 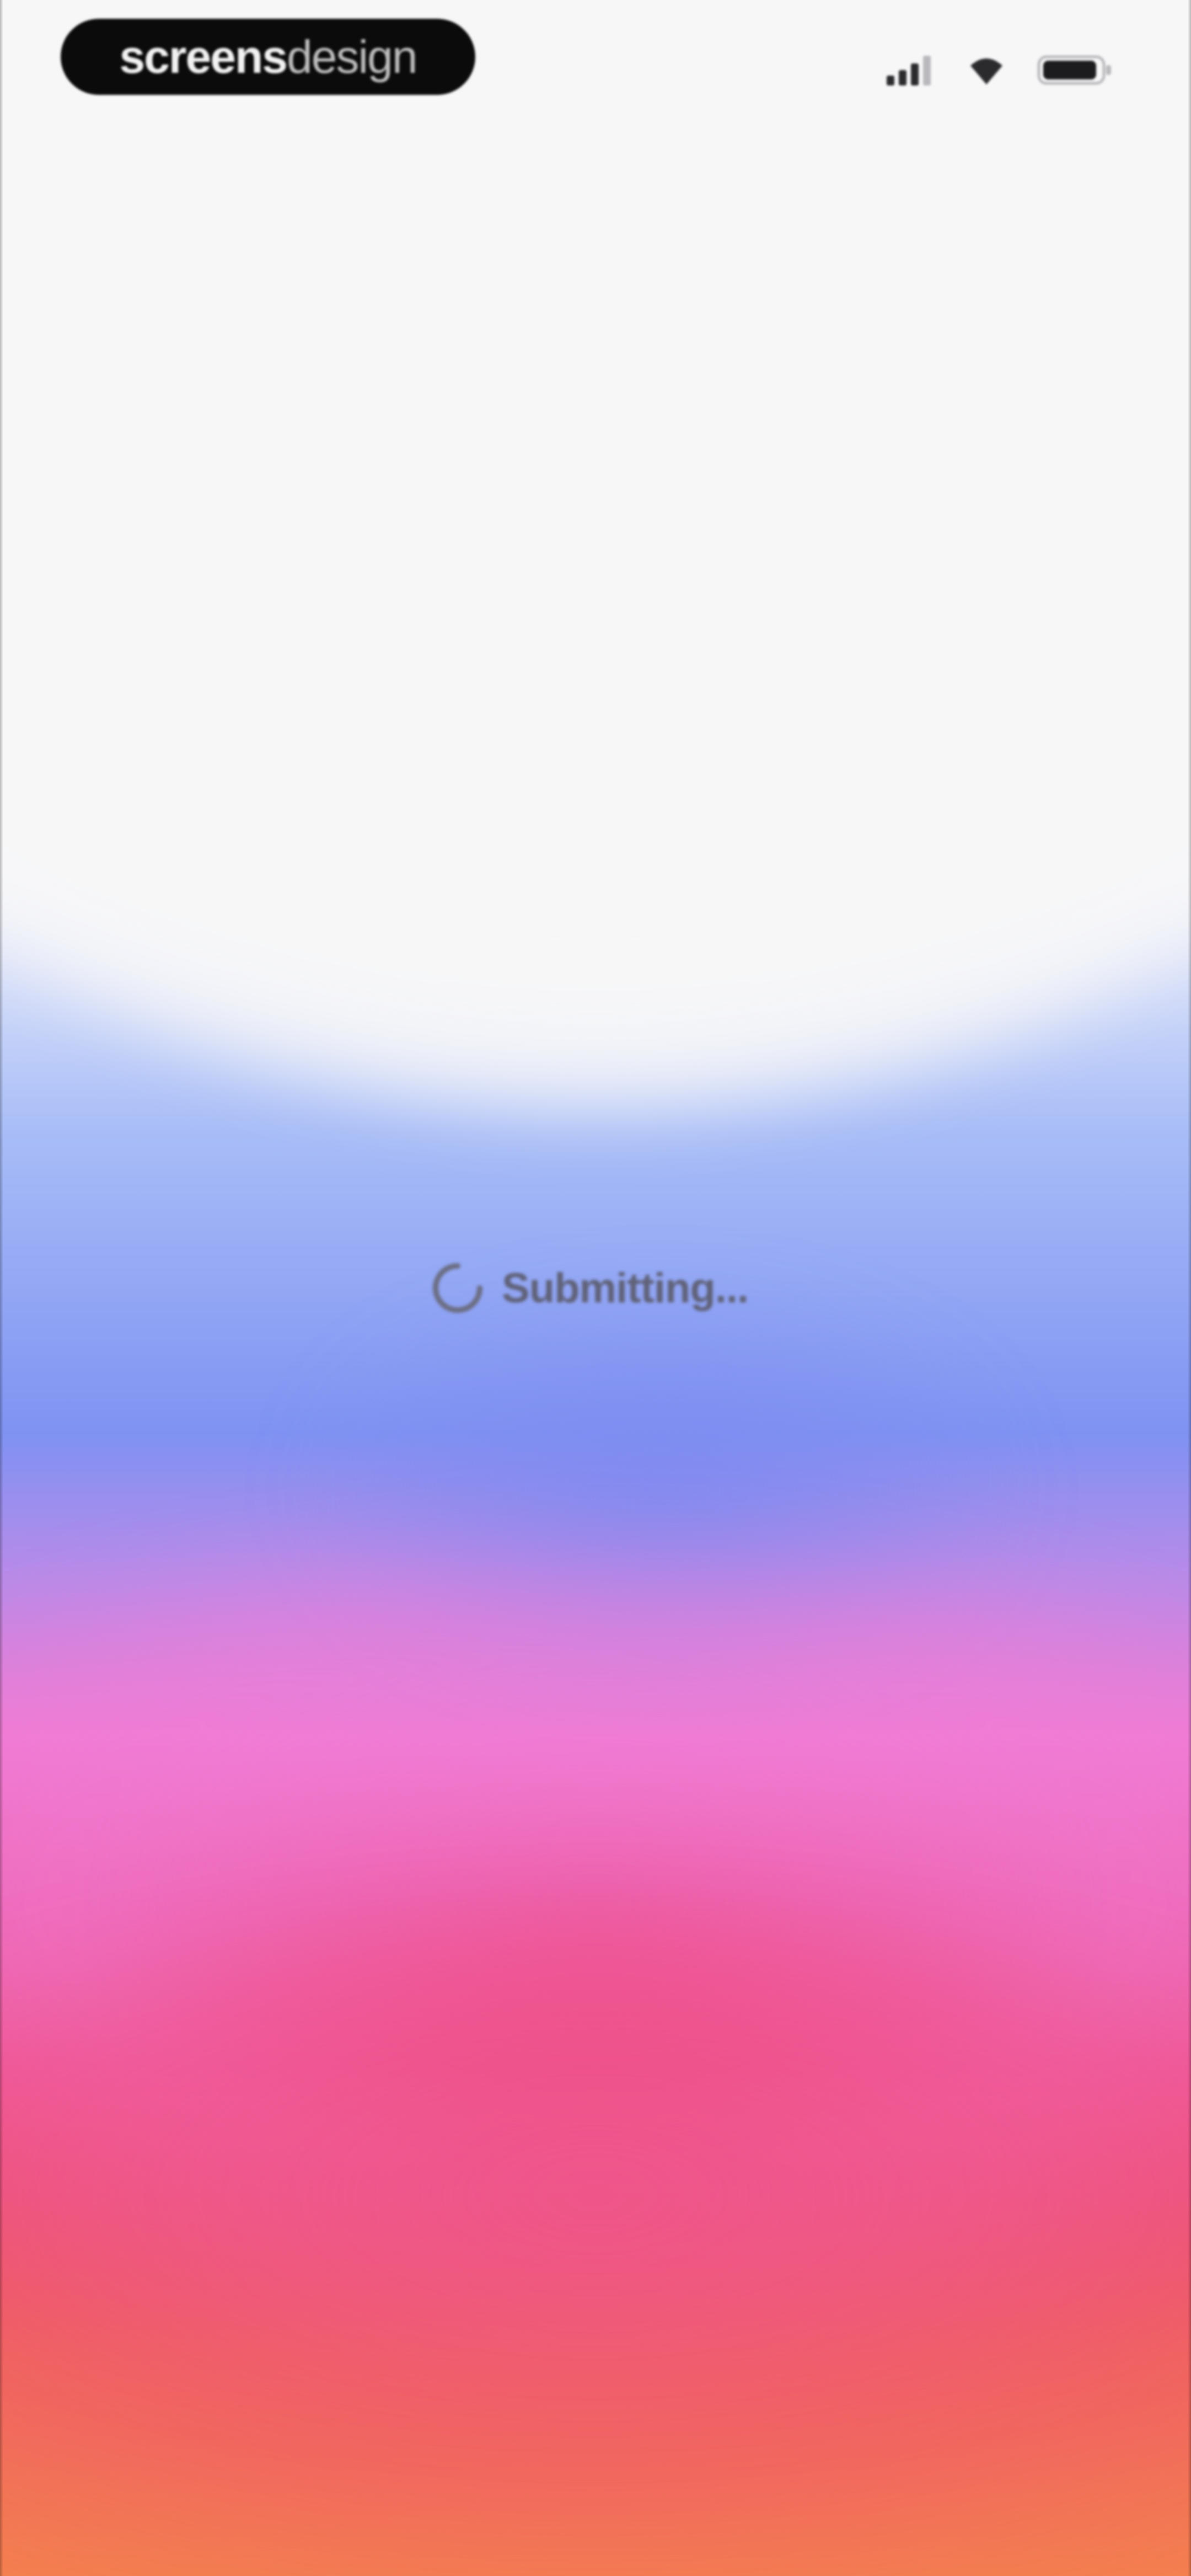 I want to click on brand-pill: screens design, so click(x=268, y=57).